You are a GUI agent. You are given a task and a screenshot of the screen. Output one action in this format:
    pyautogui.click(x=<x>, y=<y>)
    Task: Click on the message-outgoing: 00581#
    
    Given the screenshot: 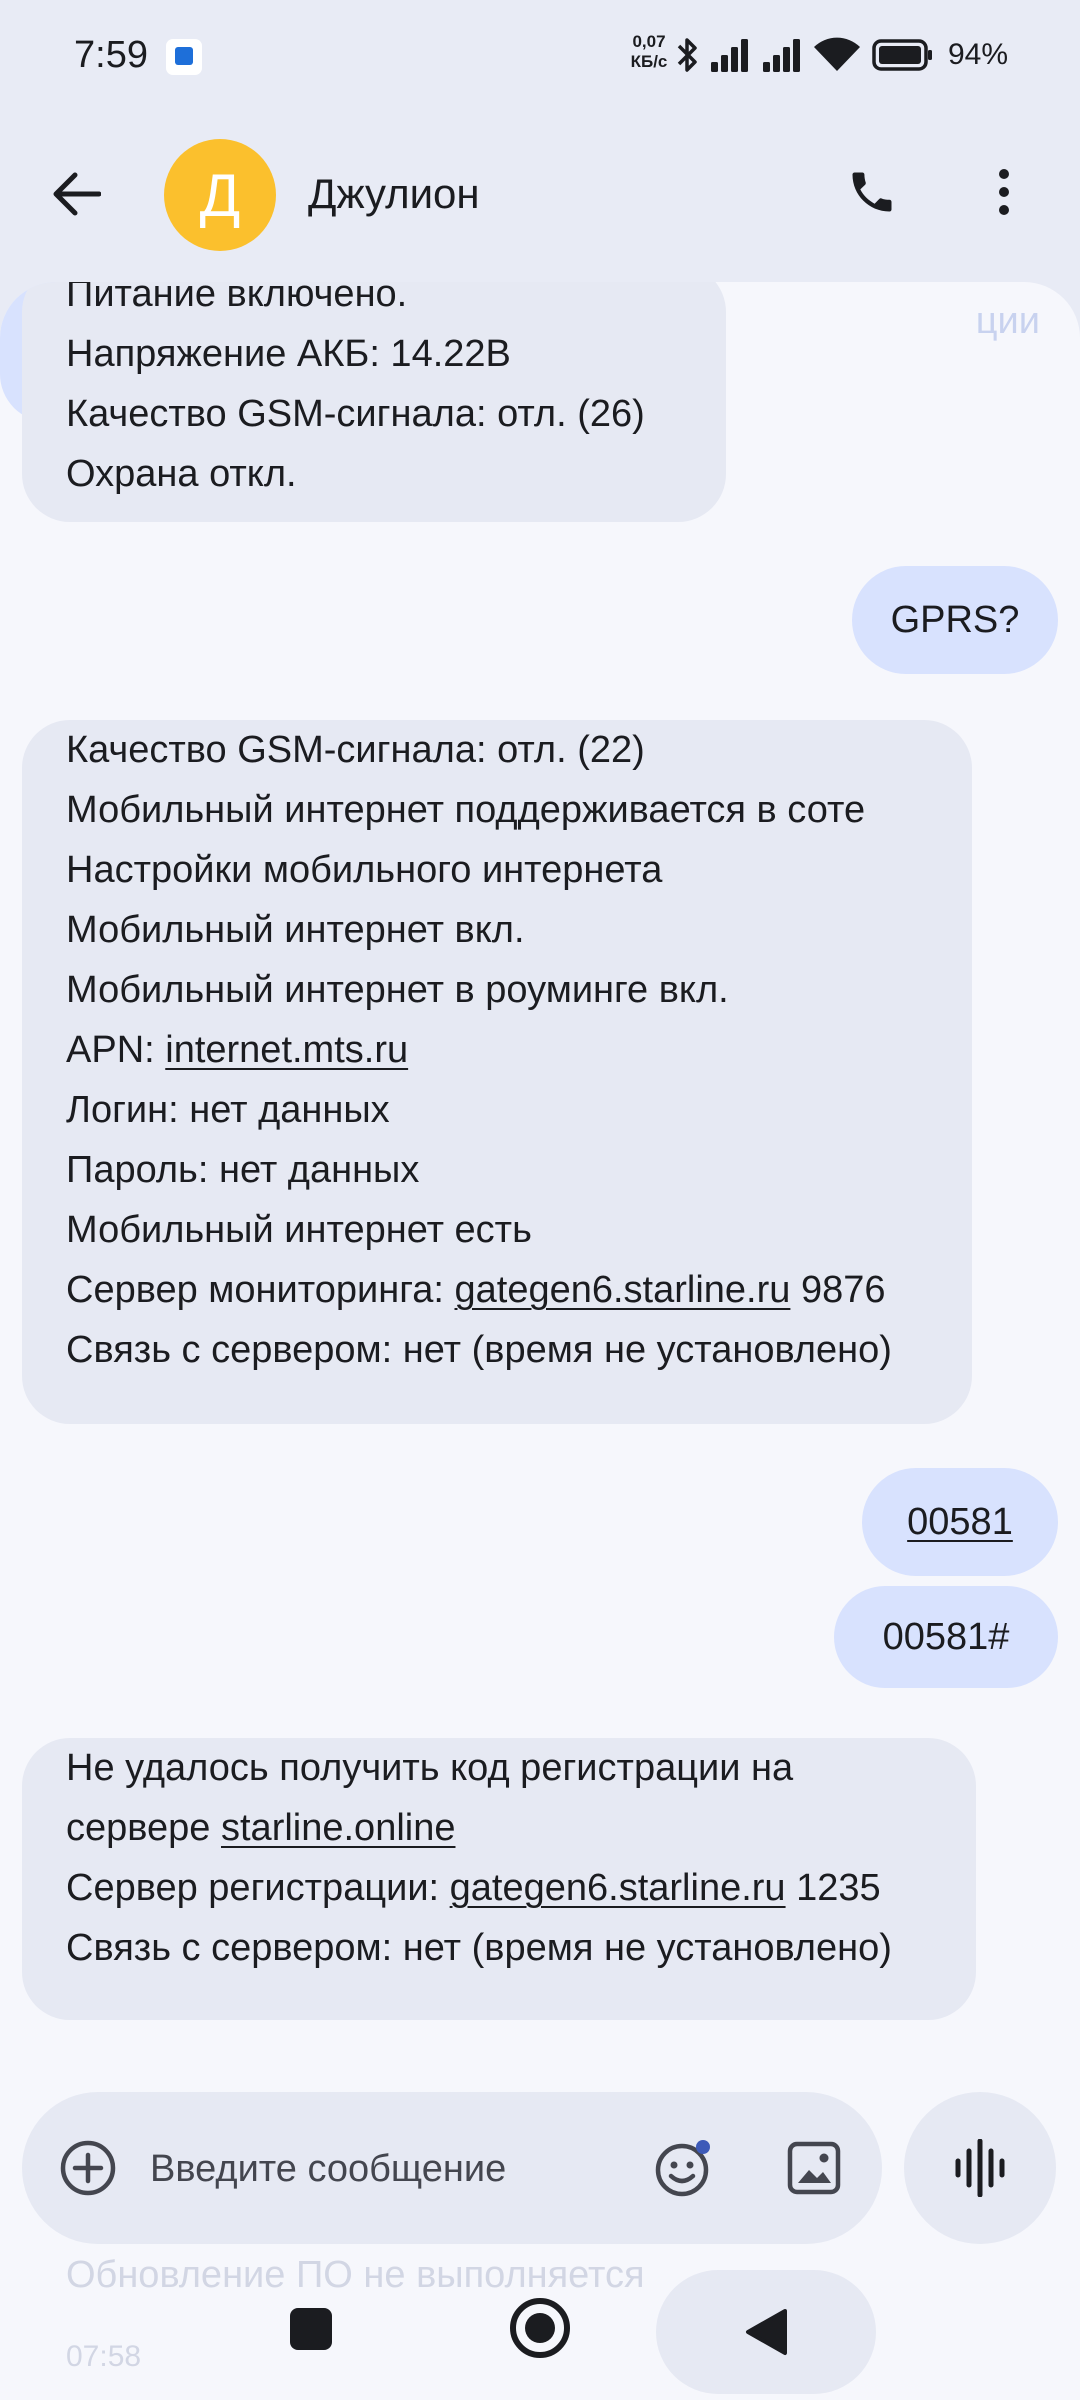 What is the action you would take?
    pyautogui.click(x=946, y=1637)
    